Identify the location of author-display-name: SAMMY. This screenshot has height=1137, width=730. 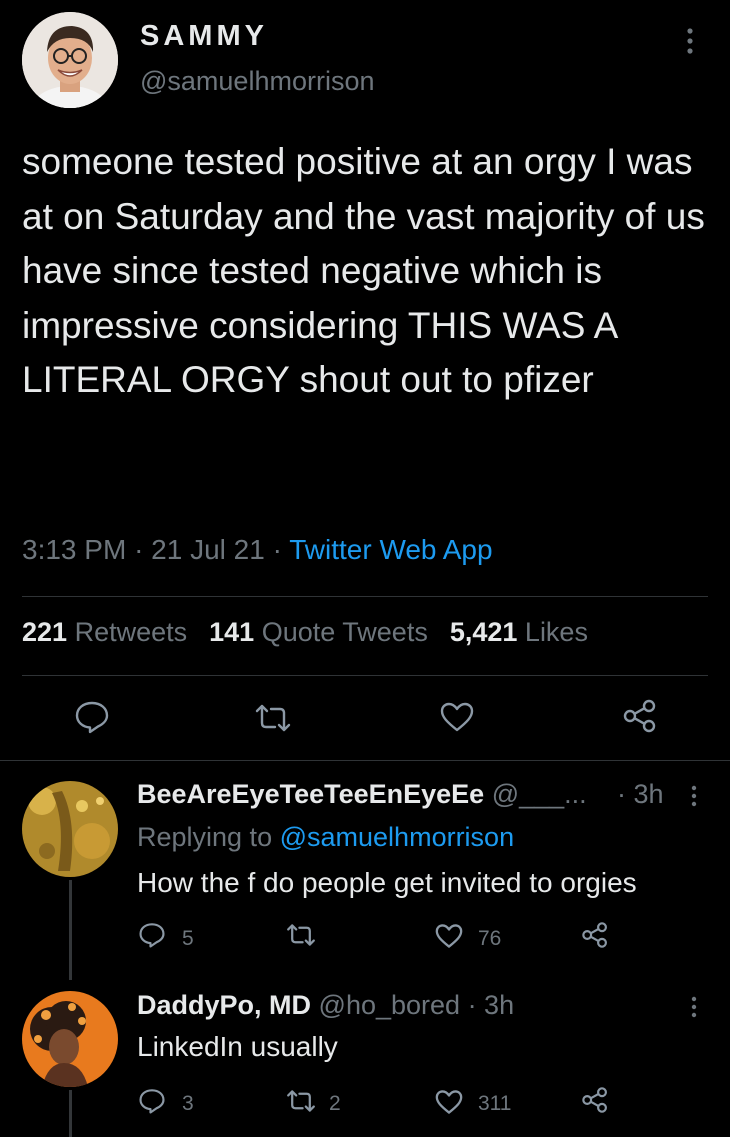
(204, 36).